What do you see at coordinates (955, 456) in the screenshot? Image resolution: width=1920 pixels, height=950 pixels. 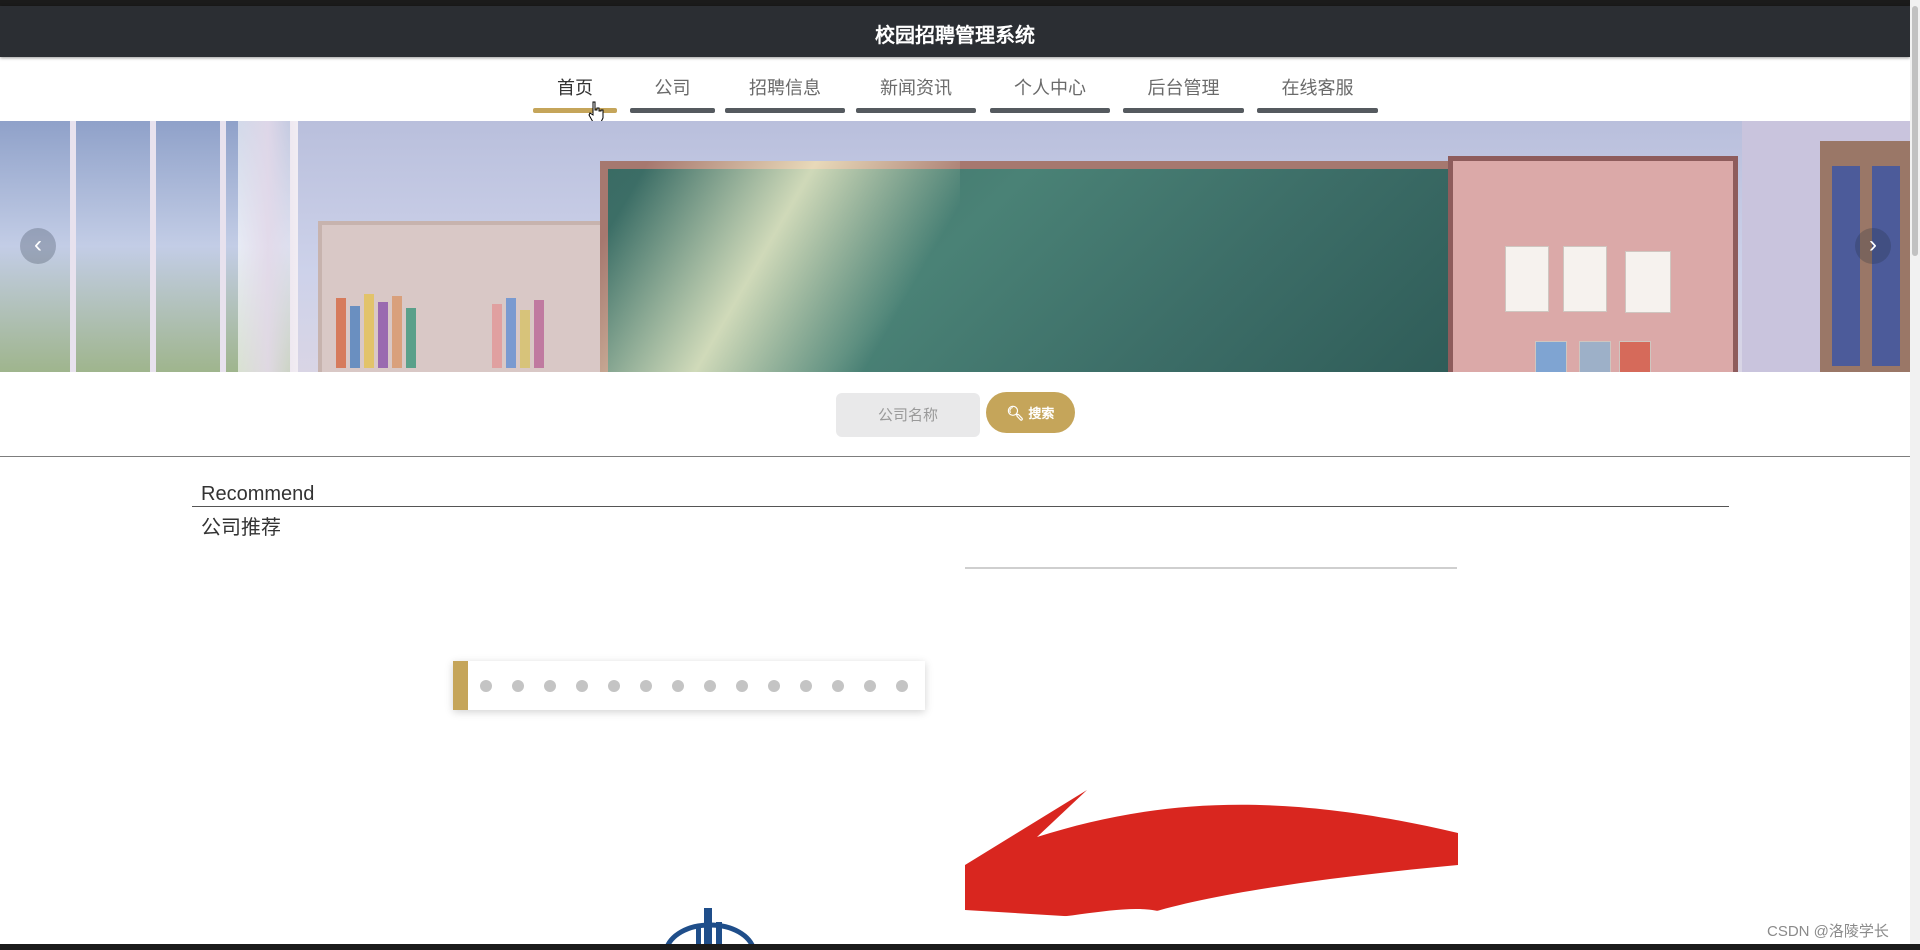 I see `section-divider` at bounding box center [955, 456].